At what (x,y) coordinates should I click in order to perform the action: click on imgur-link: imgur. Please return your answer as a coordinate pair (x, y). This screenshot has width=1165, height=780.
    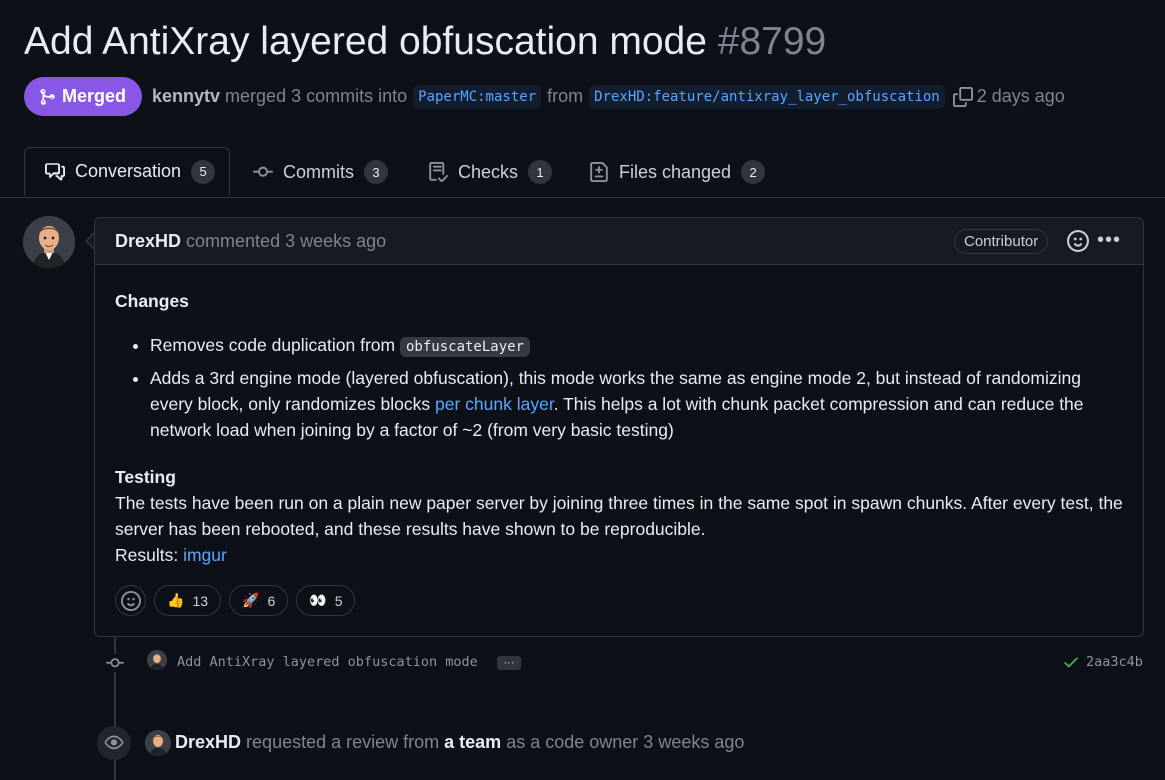
    Looking at the image, I should click on (205, 555).